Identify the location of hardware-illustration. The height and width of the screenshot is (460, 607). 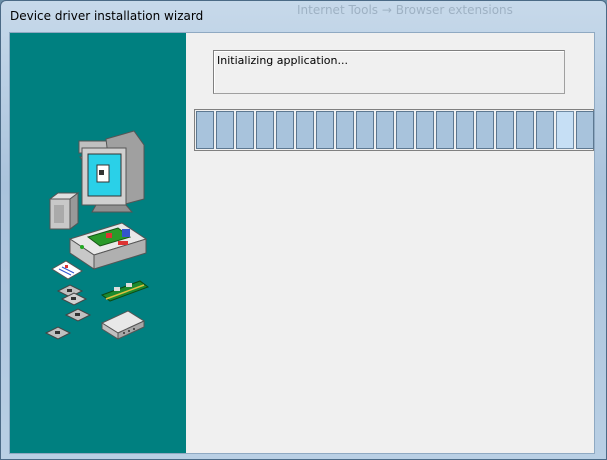
(97, 235).